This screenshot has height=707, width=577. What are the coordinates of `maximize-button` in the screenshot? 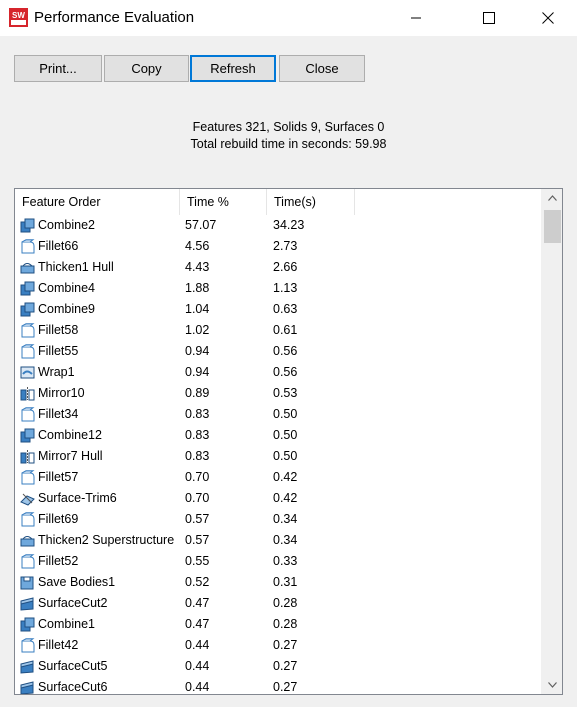 It's located at (489, 18).